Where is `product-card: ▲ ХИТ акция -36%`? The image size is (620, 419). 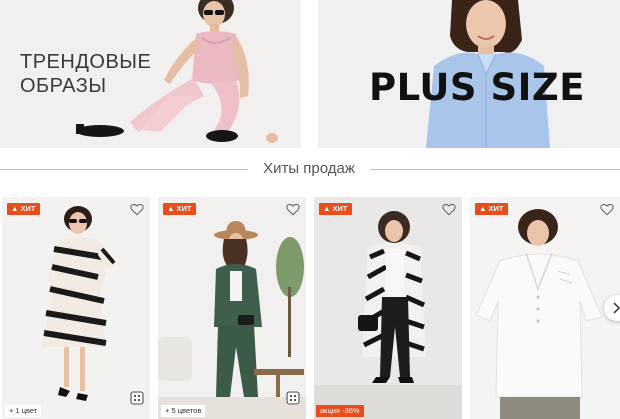
product-card: ▲ ХИТ акция -36% is located at coordinates (388, 308).